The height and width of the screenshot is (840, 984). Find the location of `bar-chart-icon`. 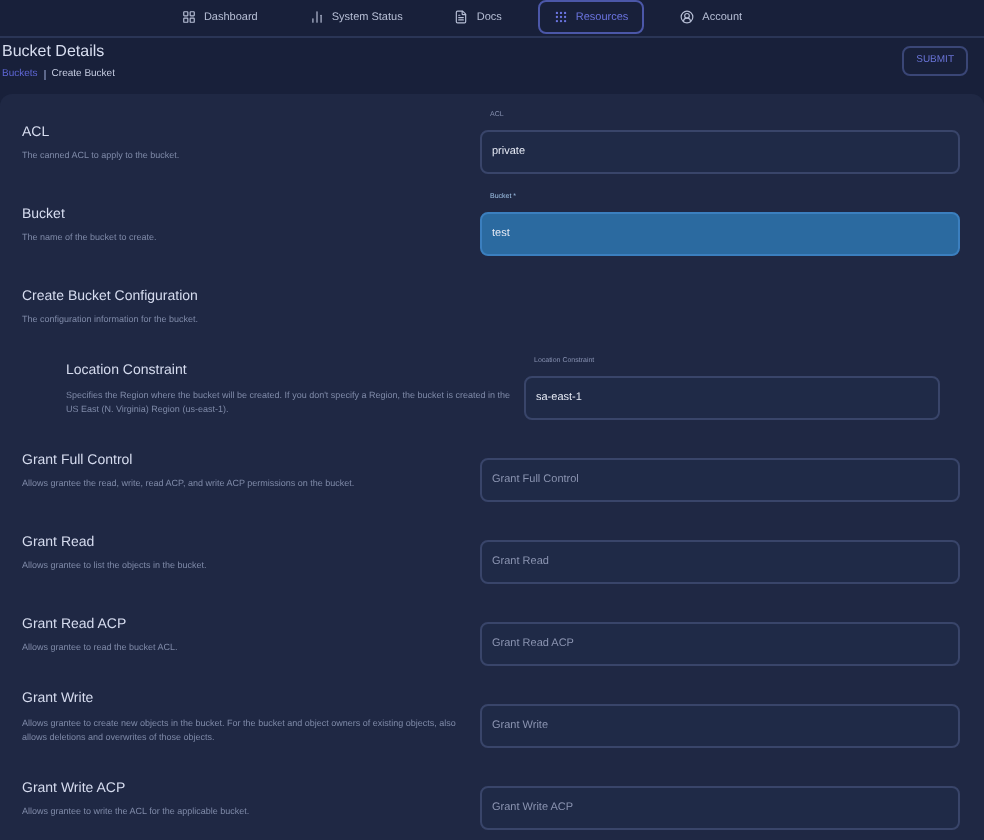

bar-chart-icon is located at coordinates (316, 17).